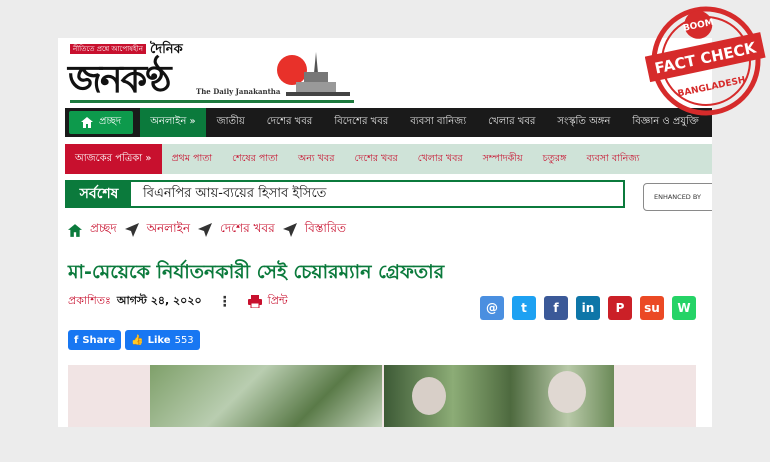 The image size is (770, 462). I want to click on facebook-share-icon: f, so click(556, 308).